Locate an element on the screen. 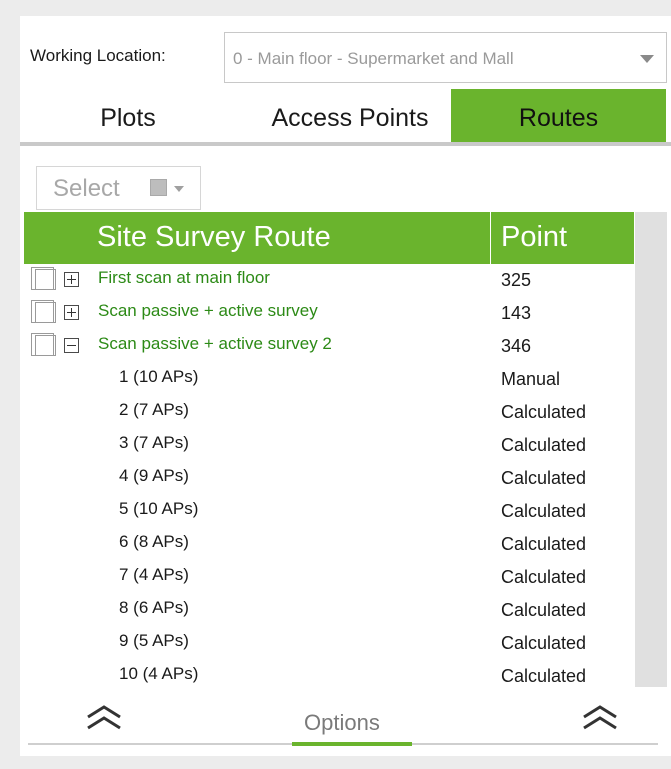 This screenshot has width=671, height=769. table-row: Scan passive + active survey 143 is located at coordinates (329, 317).